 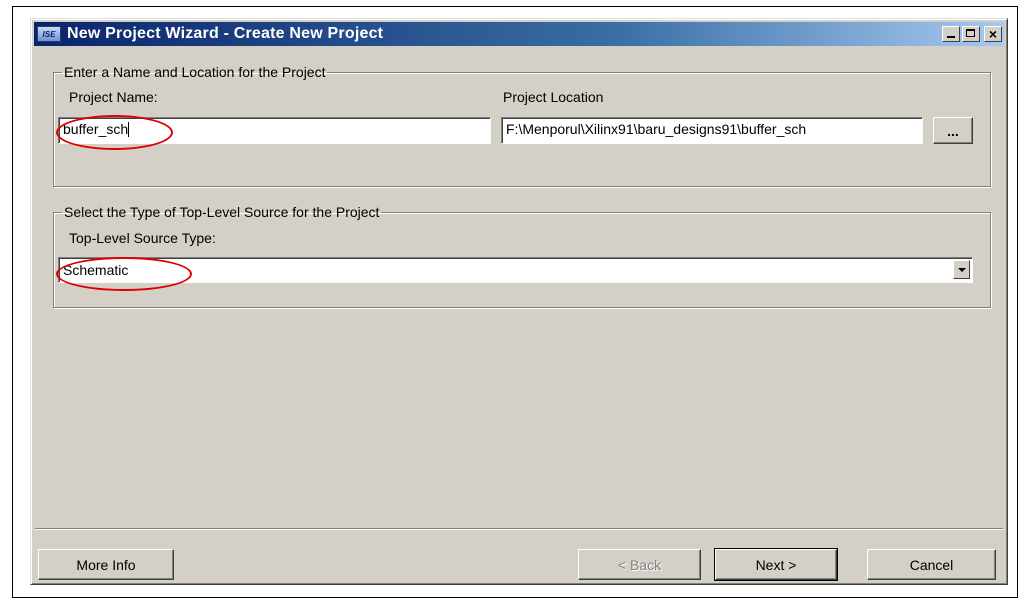 What do you see at coordinates (515, 270) in the screenshot?
I see `source-type-select: Schematic` at bounding box center [515, 270].